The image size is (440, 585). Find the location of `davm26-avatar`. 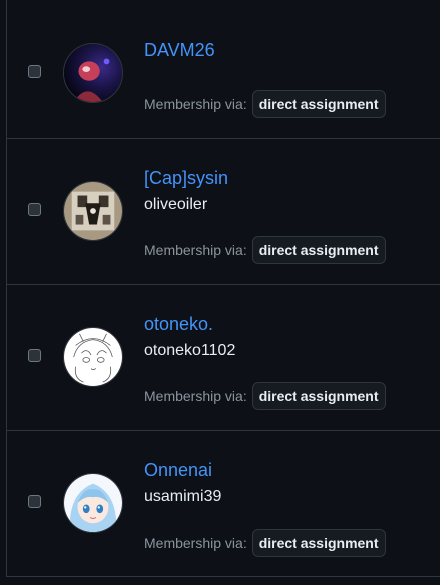

davm26-avatar is located at coordinates (93, 73).